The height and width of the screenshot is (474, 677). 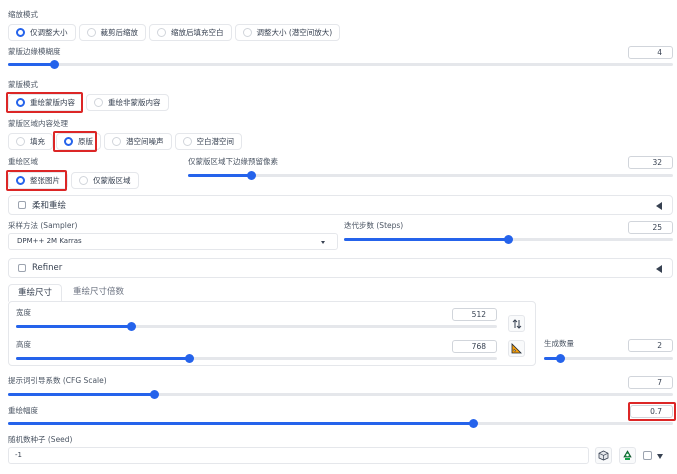 What do you see at coordinates (23, 84) in the screenshot?
I see `mask-mode-label: 蒙版模式` at bounding box center [23, 84].